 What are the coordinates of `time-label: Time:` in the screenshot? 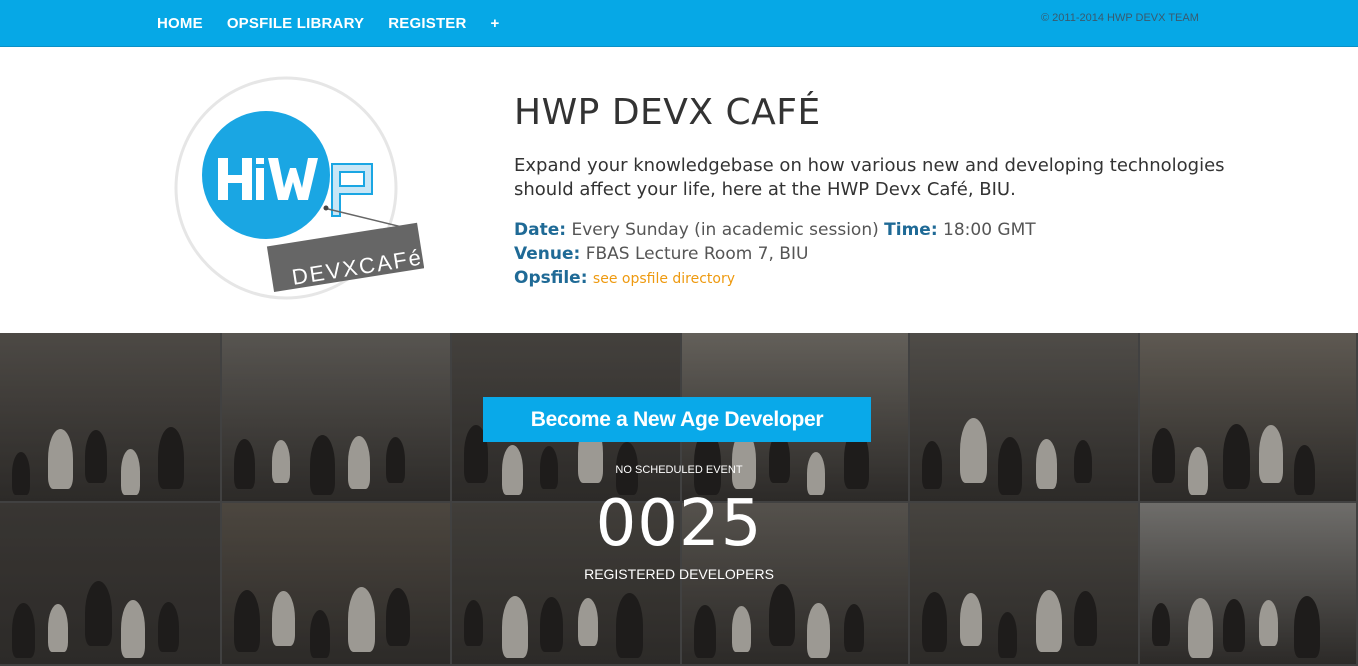 It's located at (911, 230).